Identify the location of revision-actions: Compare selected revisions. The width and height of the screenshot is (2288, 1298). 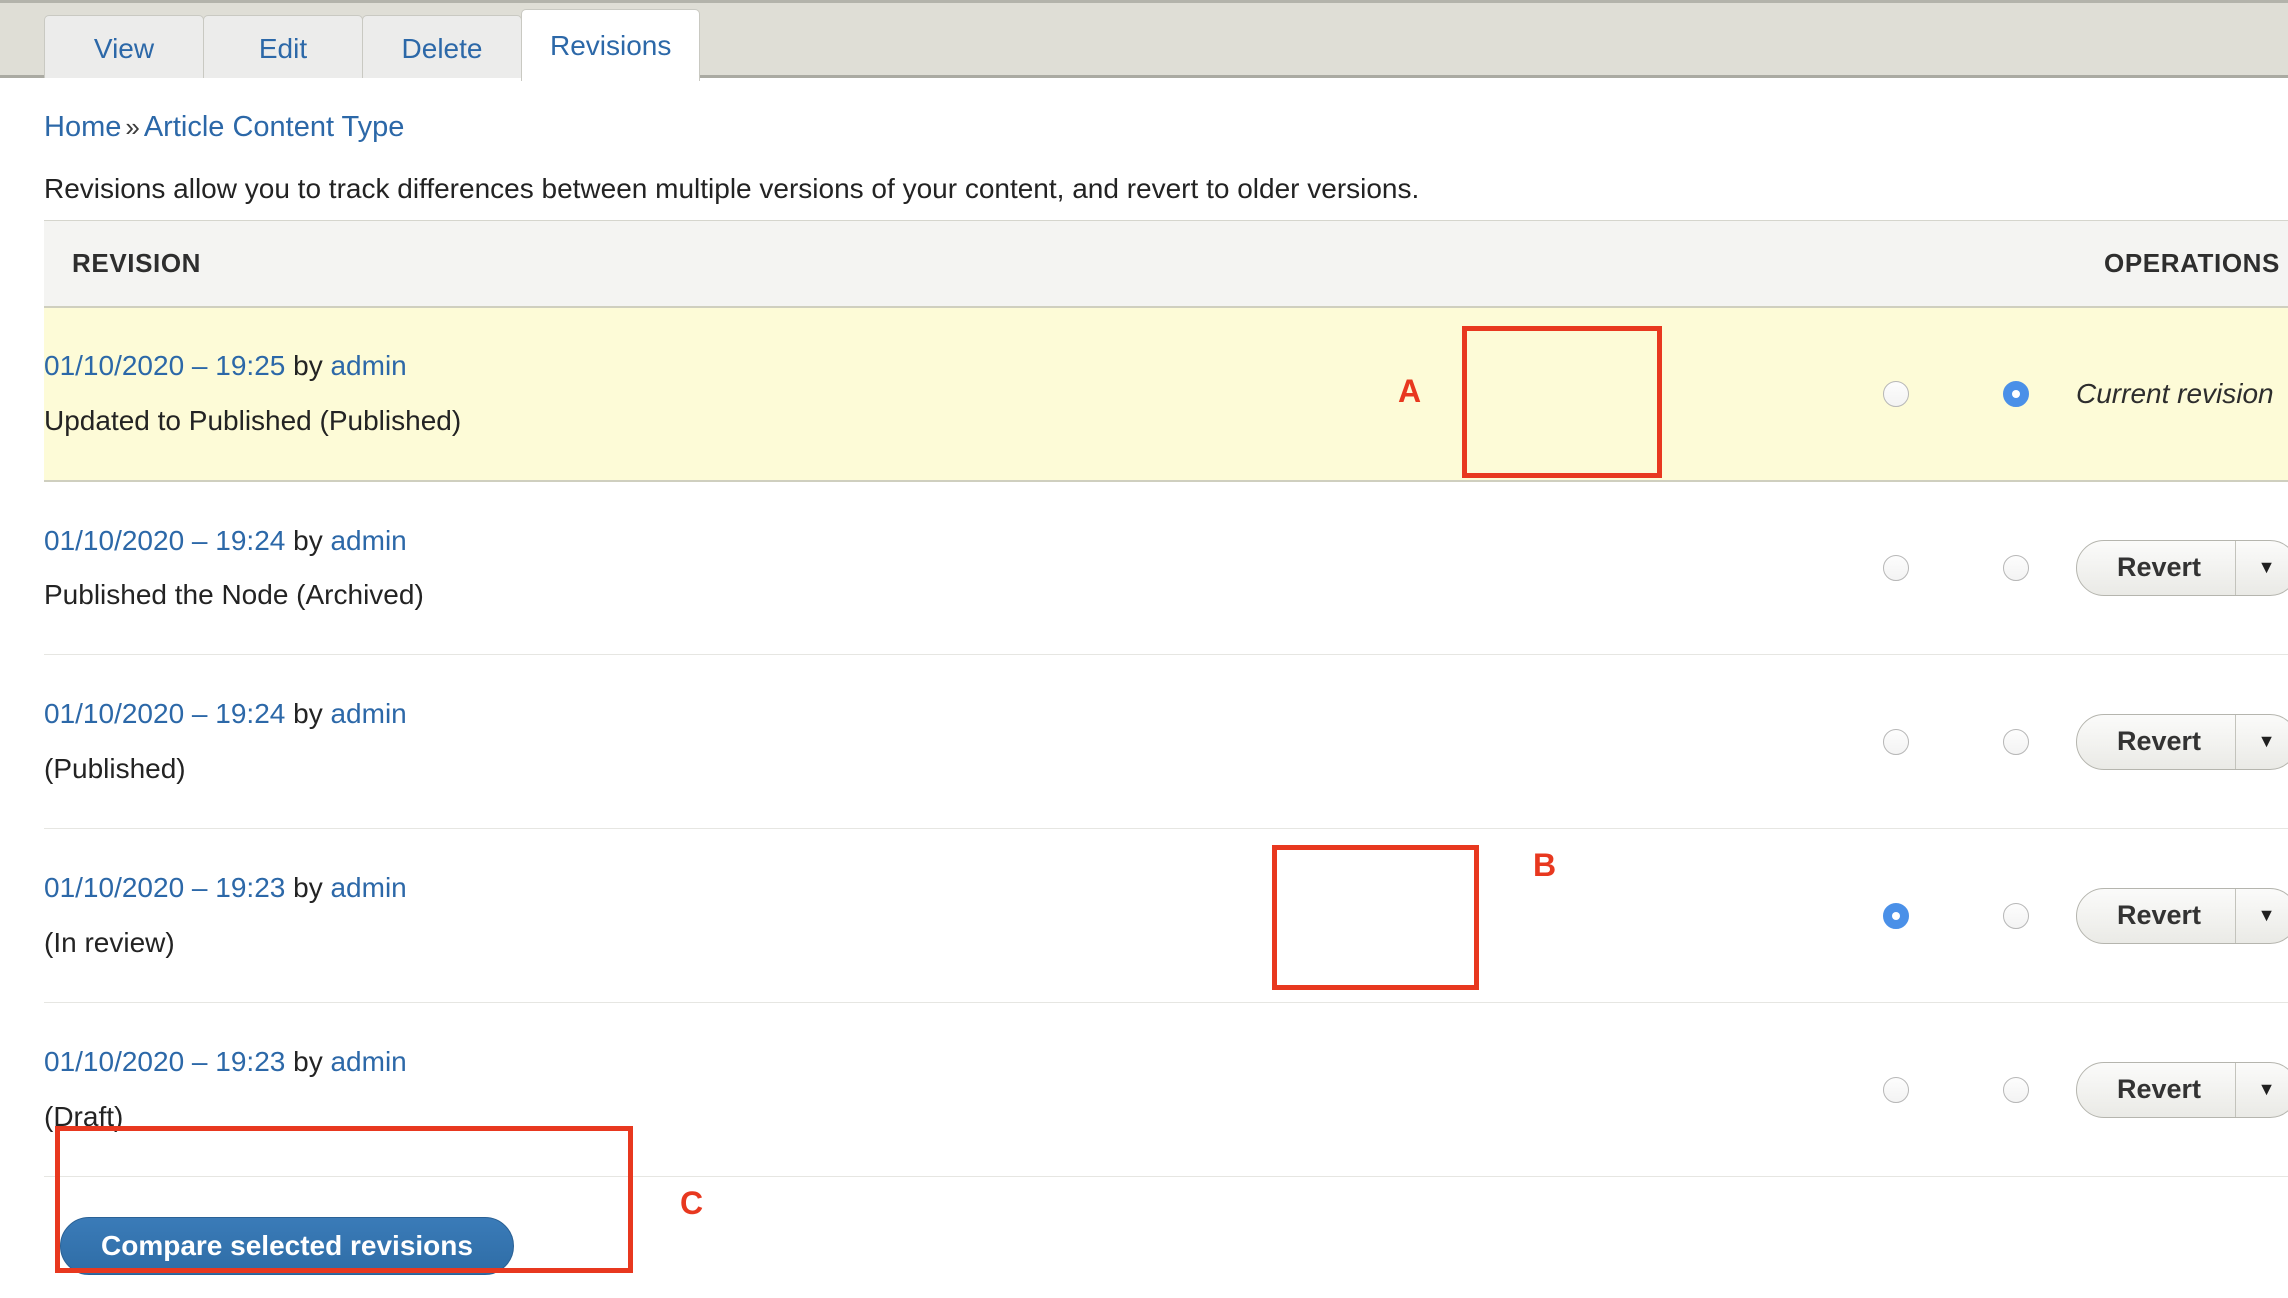
(1166, 1246).